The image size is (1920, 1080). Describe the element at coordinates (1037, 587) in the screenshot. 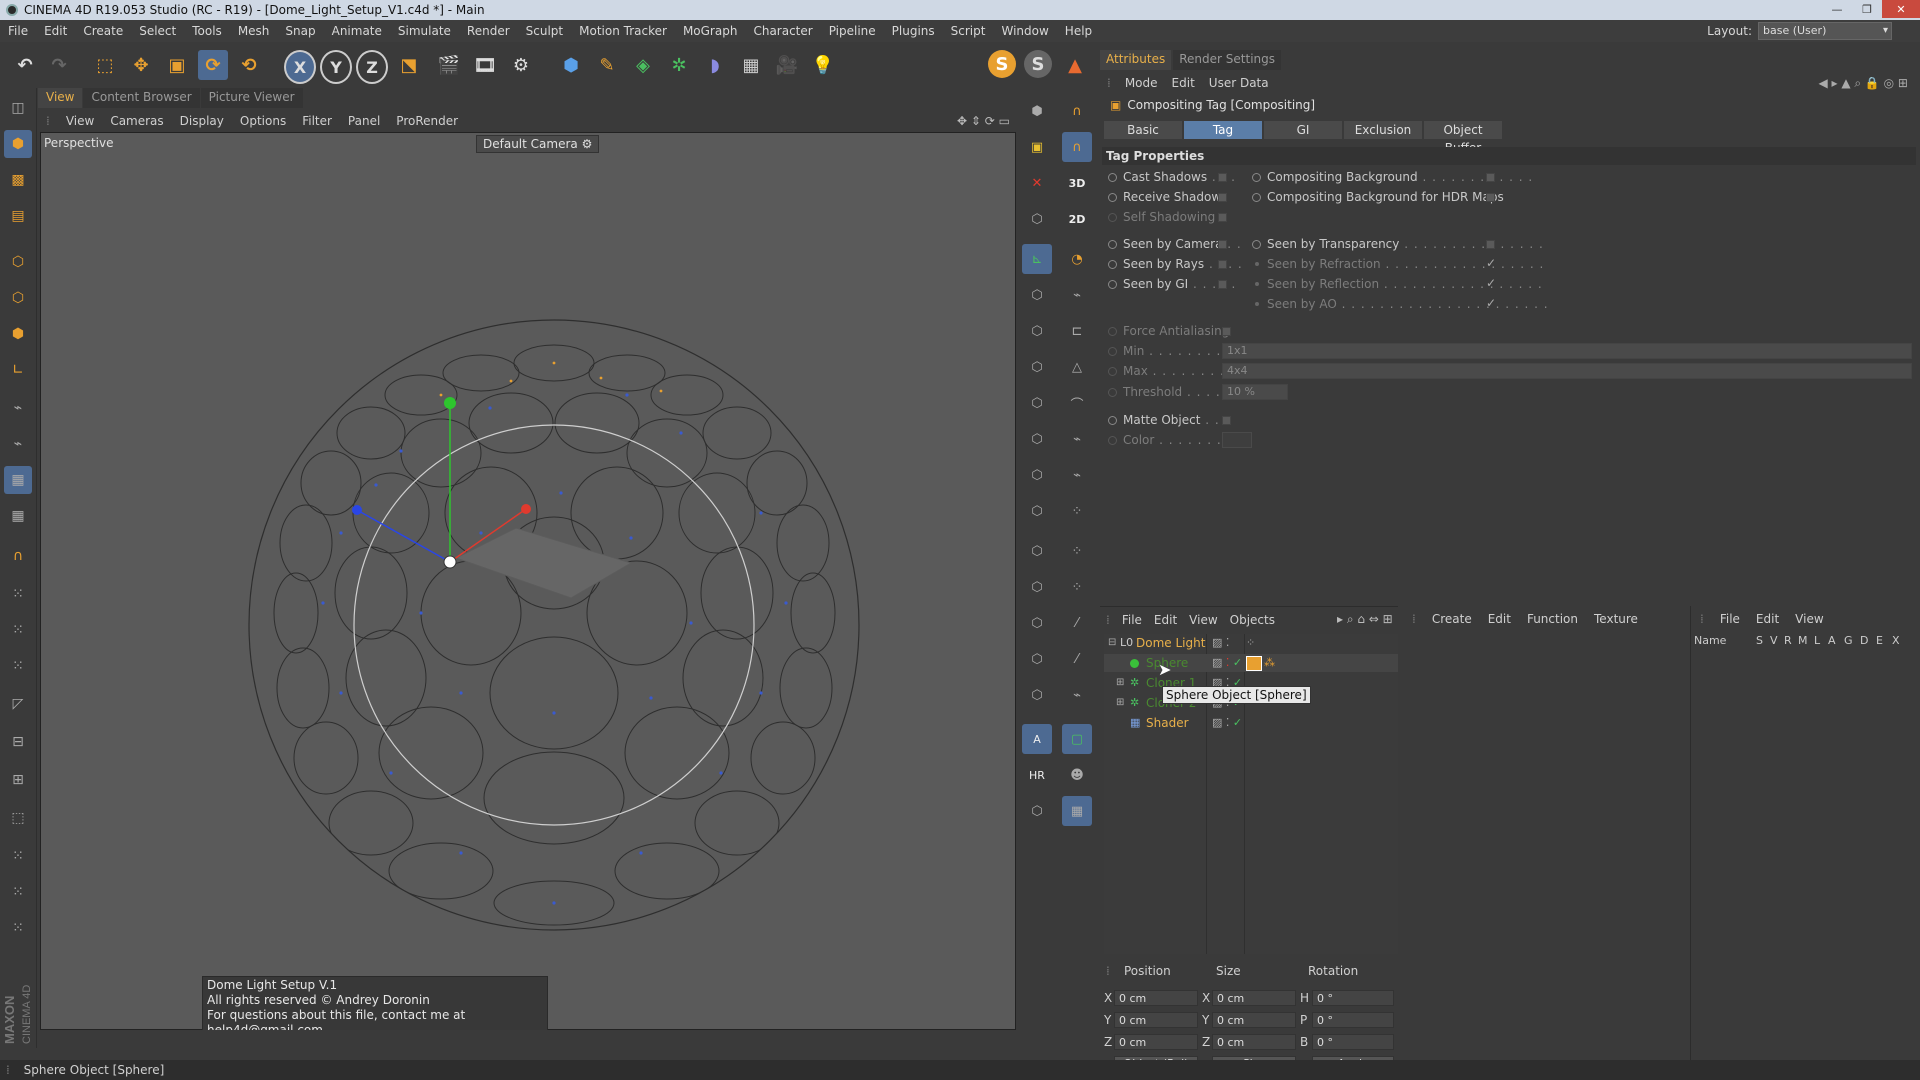

I see `box-10-icon: ⬡` at that location.